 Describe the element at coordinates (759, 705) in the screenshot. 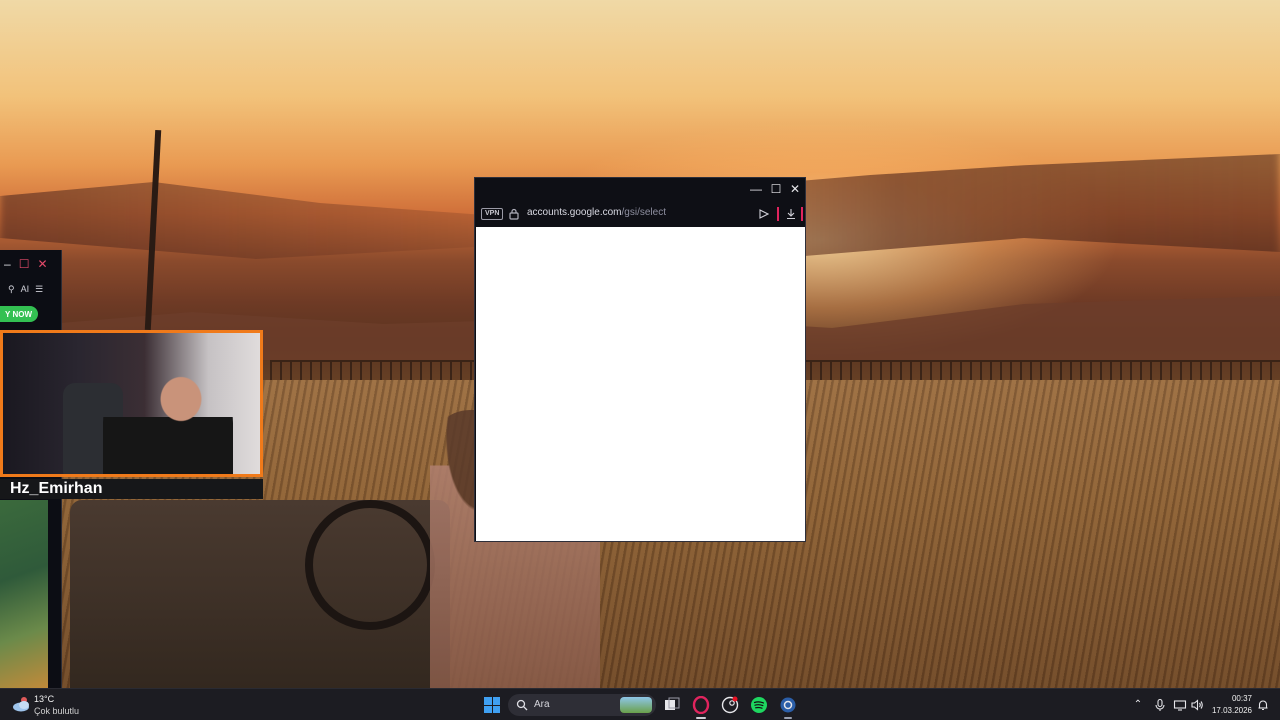

I see `spotify-icon` at that location.